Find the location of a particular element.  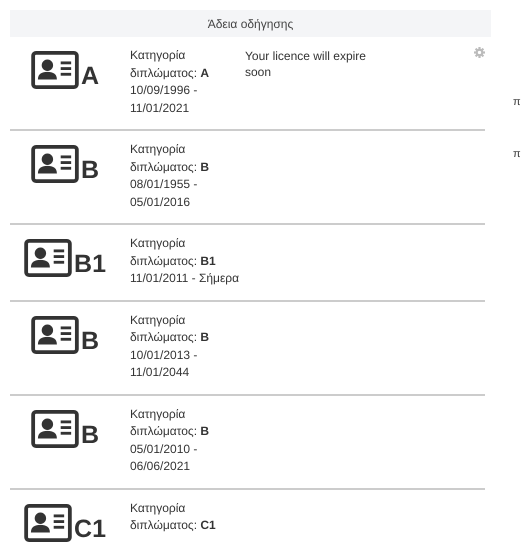

expiry-notice: Your licence will expire soon is located at coordinates (305, 64).